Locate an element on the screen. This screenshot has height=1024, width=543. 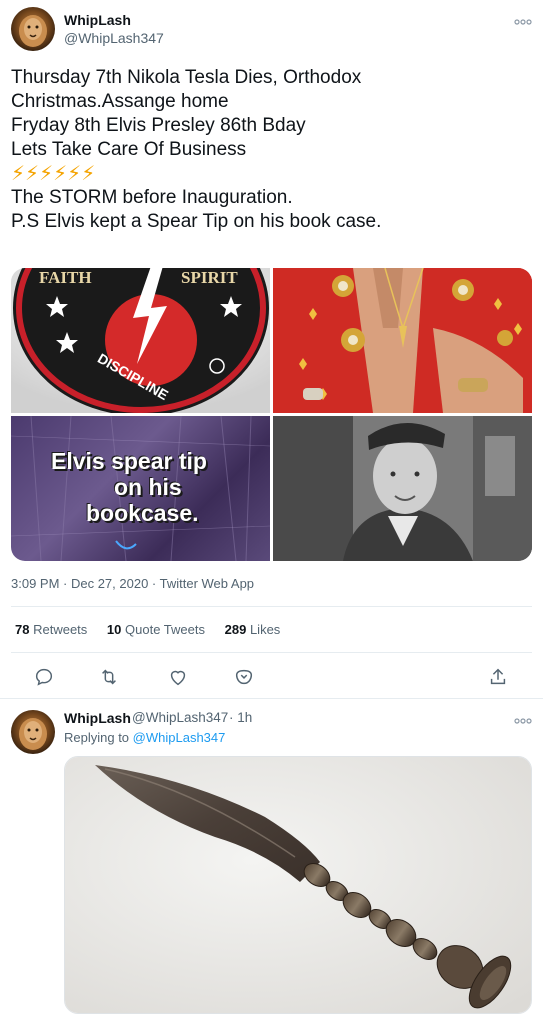
replying-to-handle-link: @WhipLash347 is located at coordinates (179, 737).